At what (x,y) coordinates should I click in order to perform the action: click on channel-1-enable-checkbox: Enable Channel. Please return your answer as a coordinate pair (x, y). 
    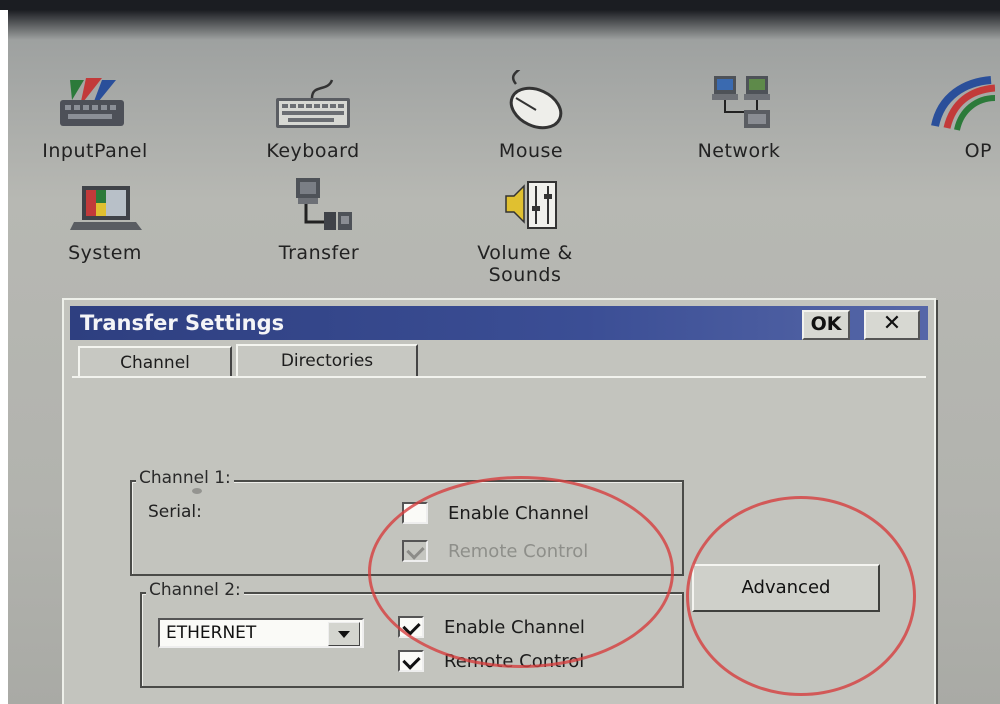
    Looking at the image, I should click on (495, 513).